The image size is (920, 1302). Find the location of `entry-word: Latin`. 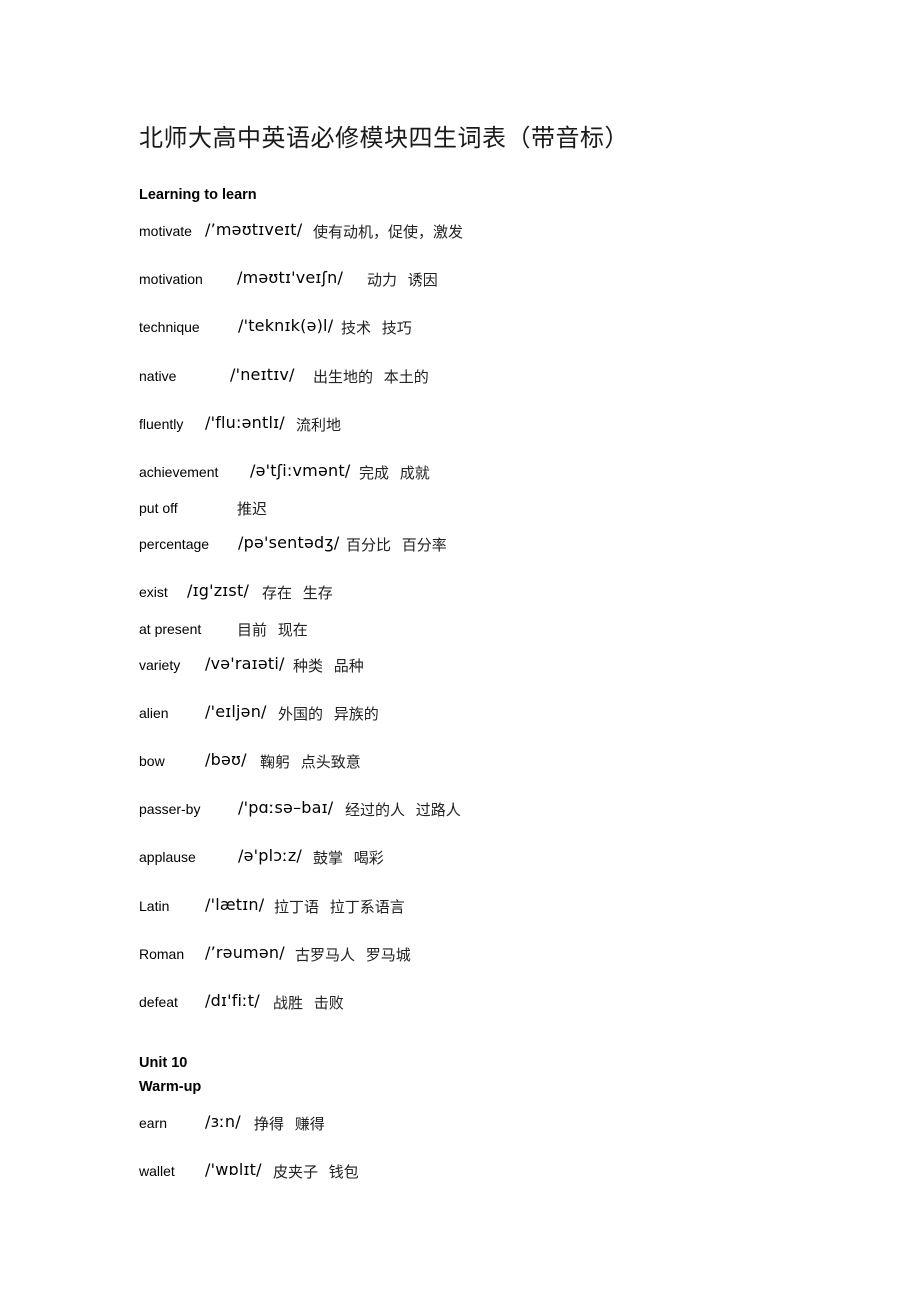

entry-word: Latin is located at coordinates (154, 906).